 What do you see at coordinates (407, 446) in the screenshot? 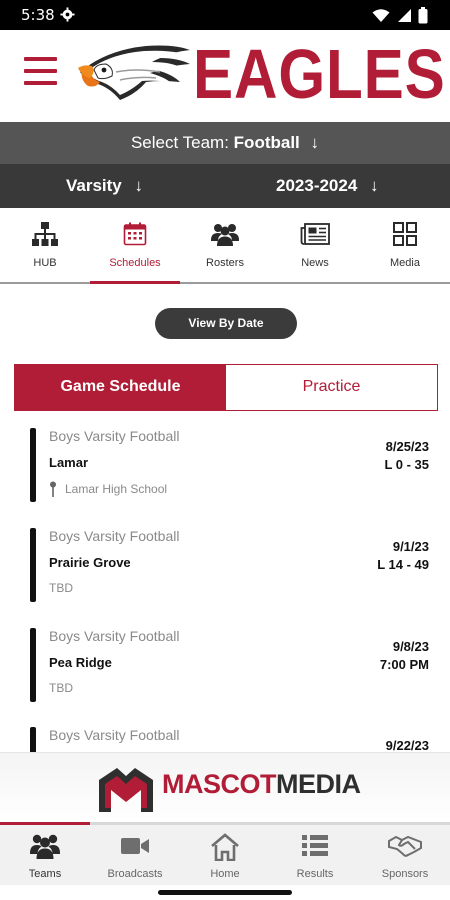
I see `game-date: 8/25/23` at bounding box center [407, 446].